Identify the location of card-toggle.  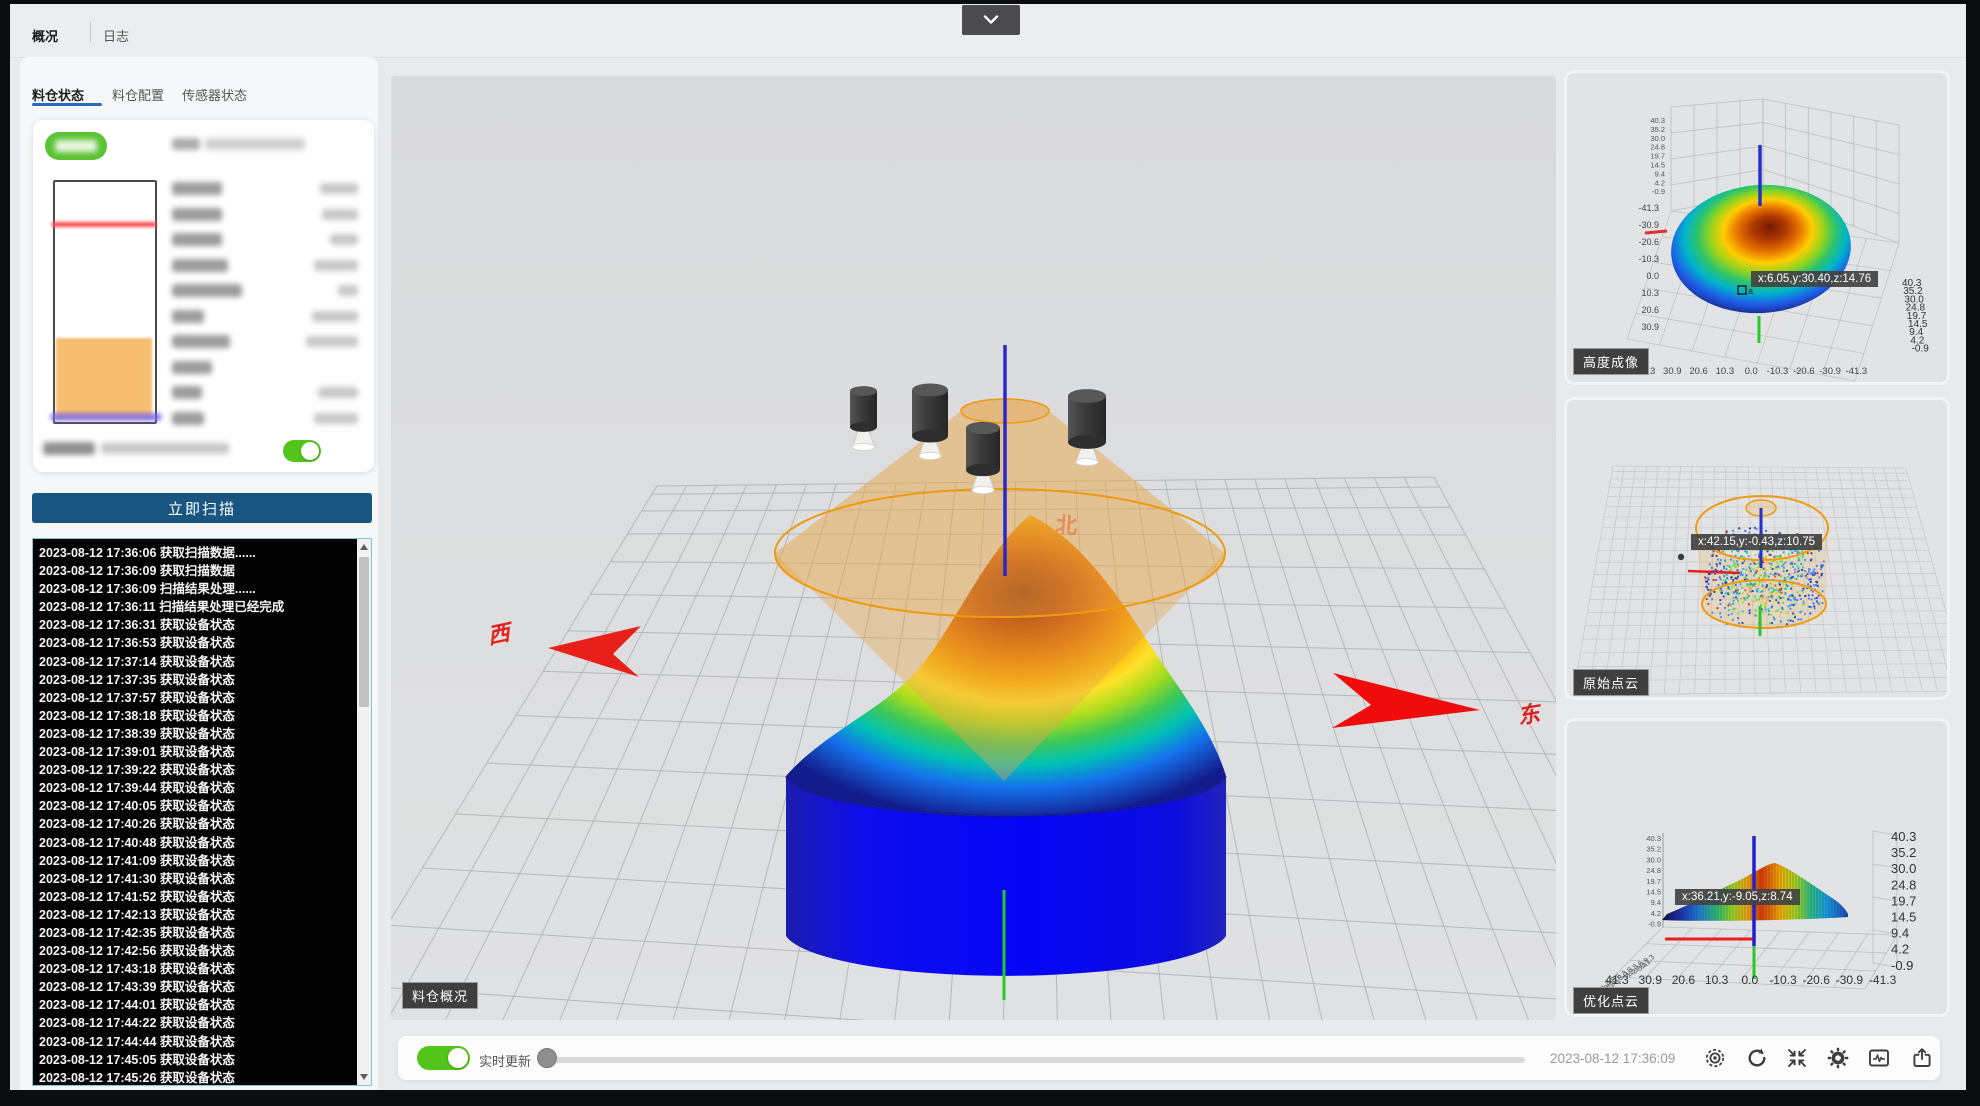
(302, 451).